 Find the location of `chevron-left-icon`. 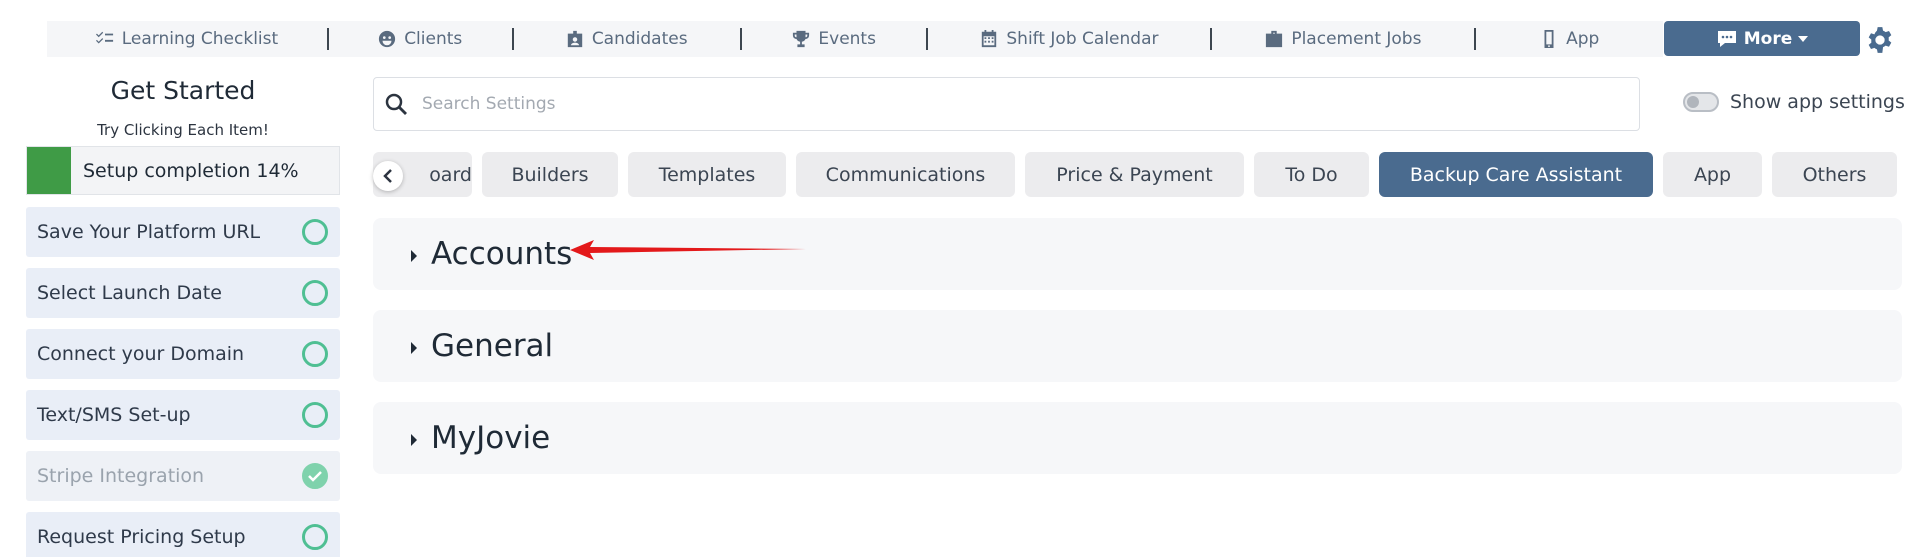

chevron-left-icon is located at coordinates (387, 176).